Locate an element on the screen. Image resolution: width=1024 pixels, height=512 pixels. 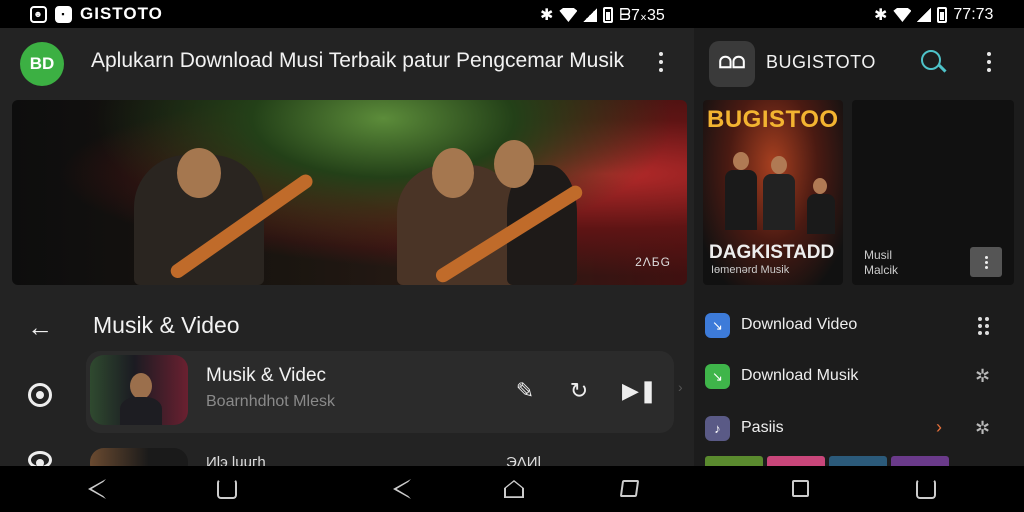
brand-title: BUGISTOTO is located at coordinates (821, 62).